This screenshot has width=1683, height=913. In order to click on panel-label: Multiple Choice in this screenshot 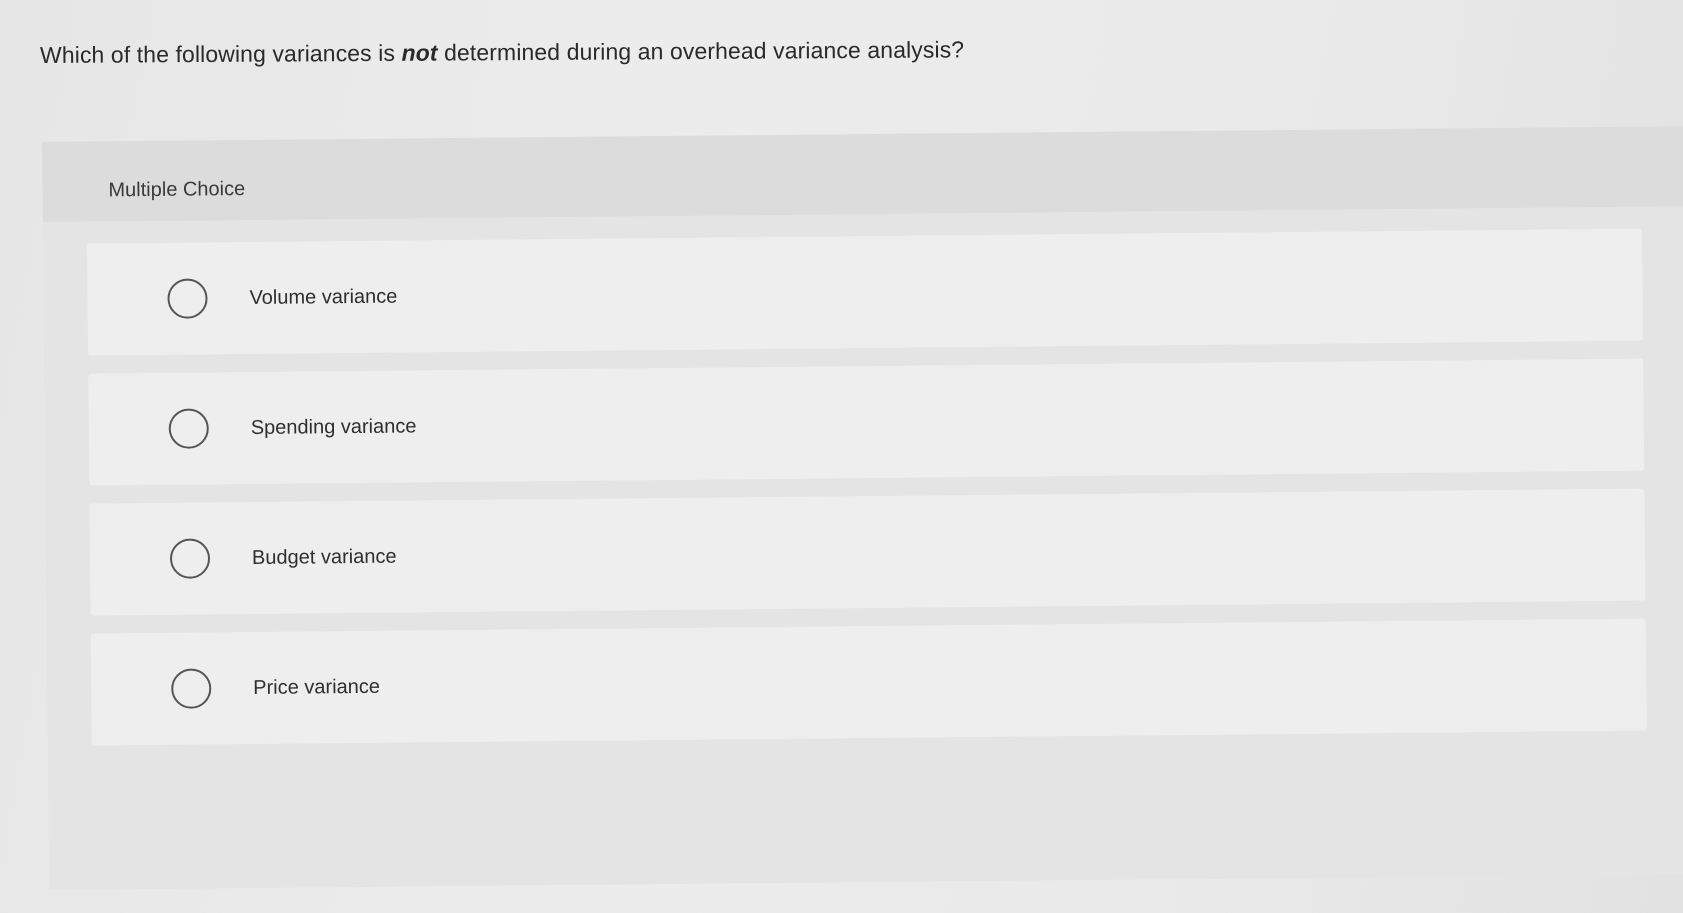, I will do `click(177, 190)`.